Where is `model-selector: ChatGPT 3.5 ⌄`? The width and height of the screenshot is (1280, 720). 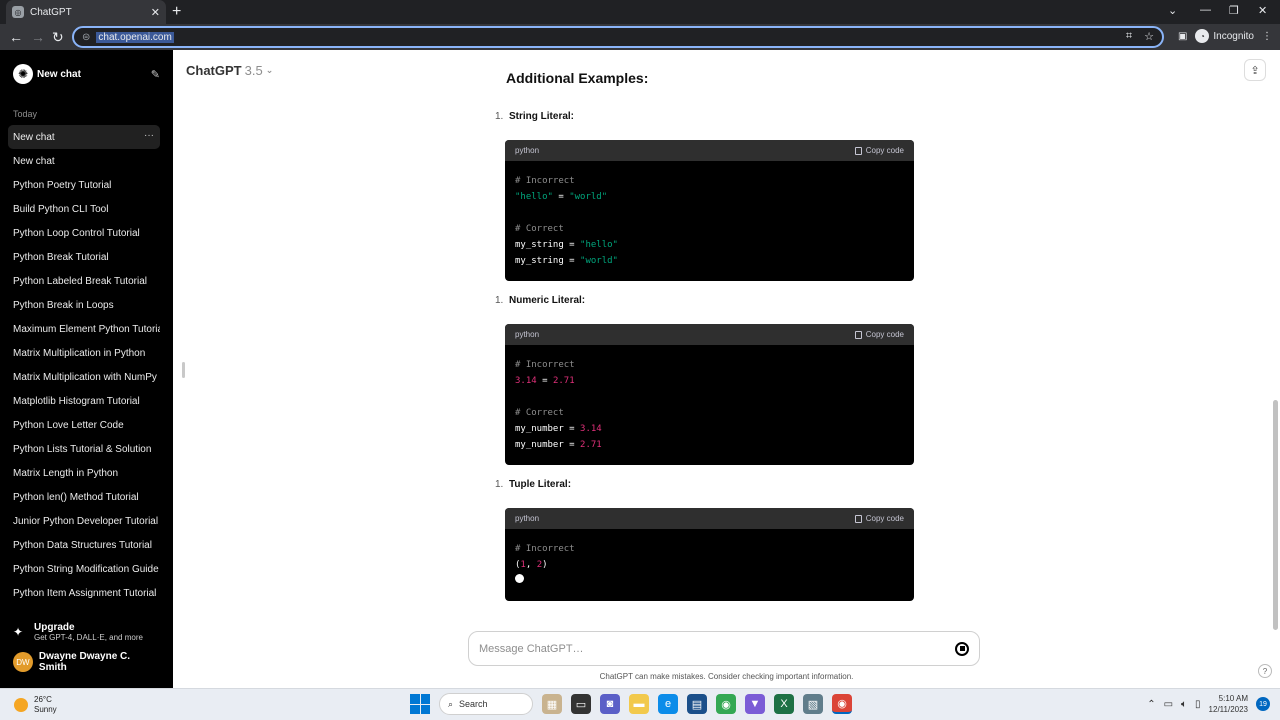 model-selector: ChatGPT 3.5 ⌄ is located at coordinates (229, 70).